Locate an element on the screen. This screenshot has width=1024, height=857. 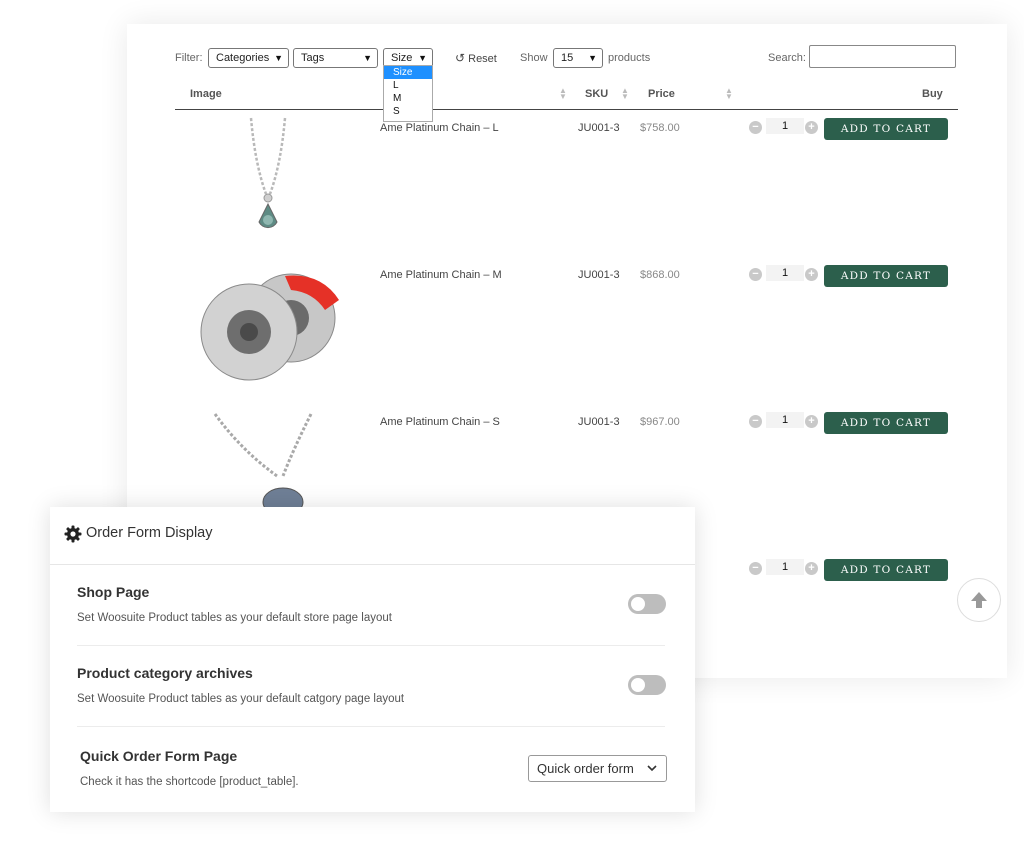
product-image-gem-necklace is located at coordinates (271, 460).